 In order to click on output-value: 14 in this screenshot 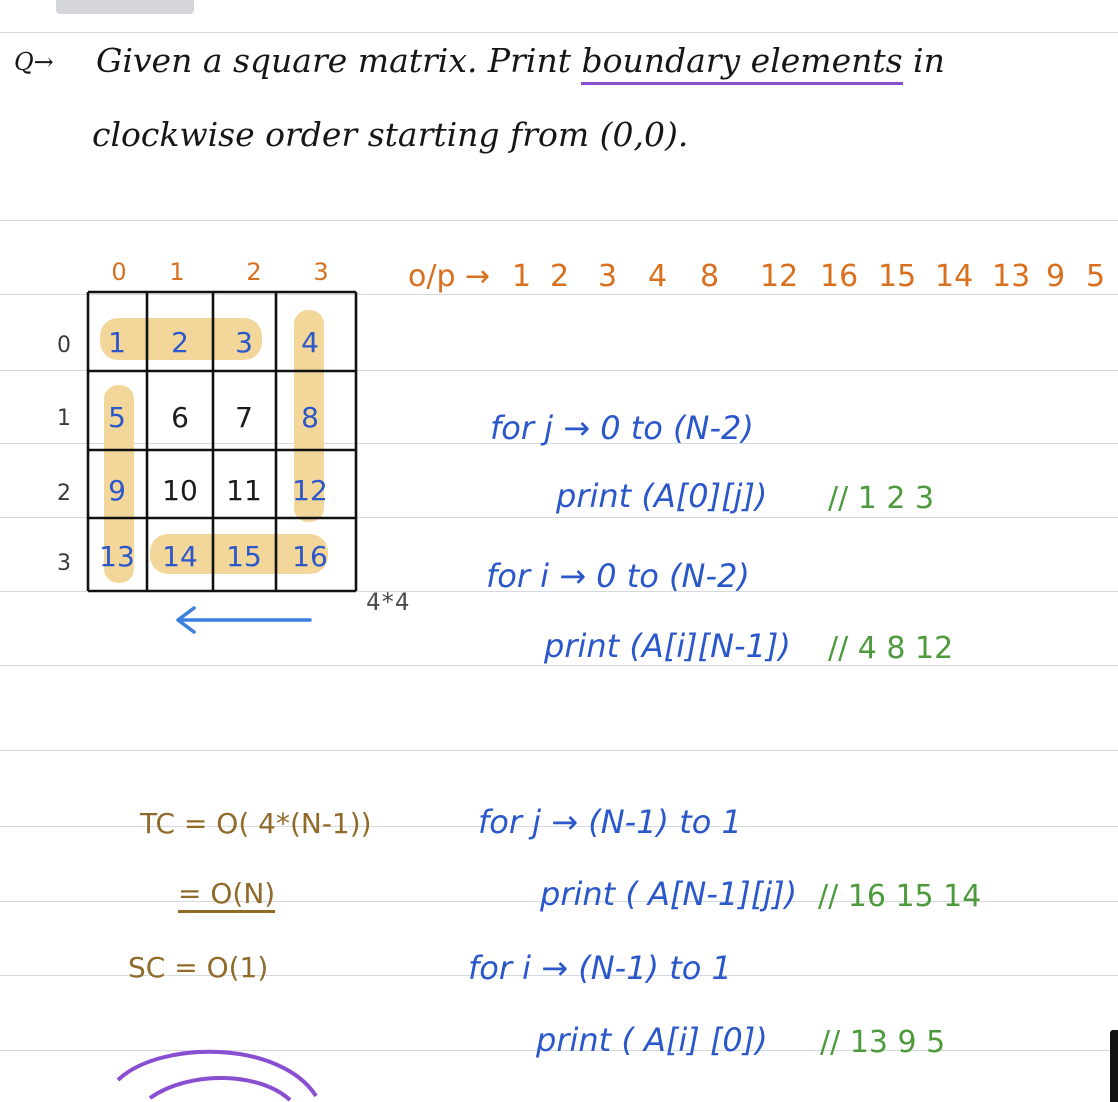, I will do `click(954, 276)`.